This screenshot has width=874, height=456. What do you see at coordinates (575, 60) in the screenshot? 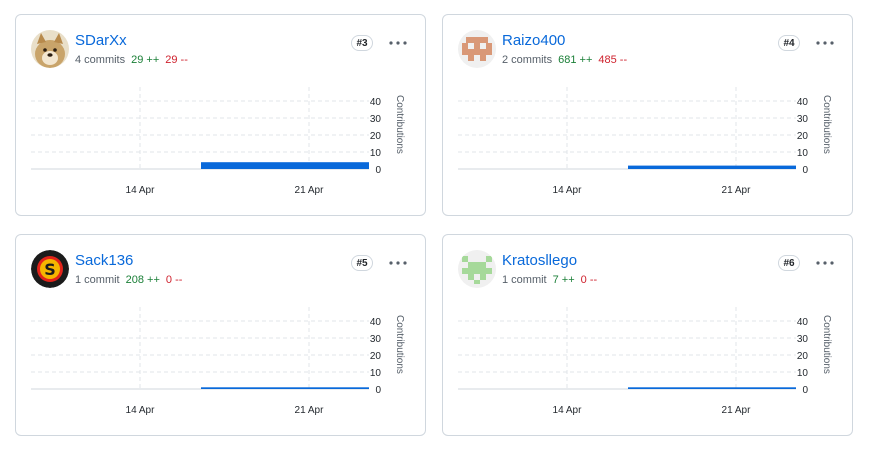
I see `additions-count: 681 ++` at bounding box center [575, 60].